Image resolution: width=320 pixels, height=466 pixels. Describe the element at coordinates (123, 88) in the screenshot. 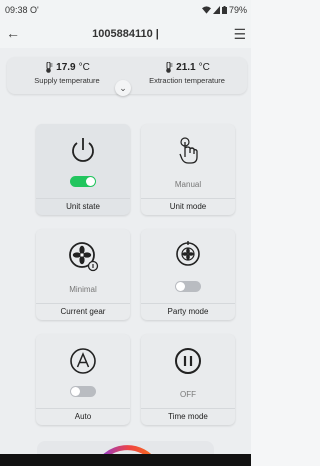

I see `expand-chevron-icon: ⌄` at that location.